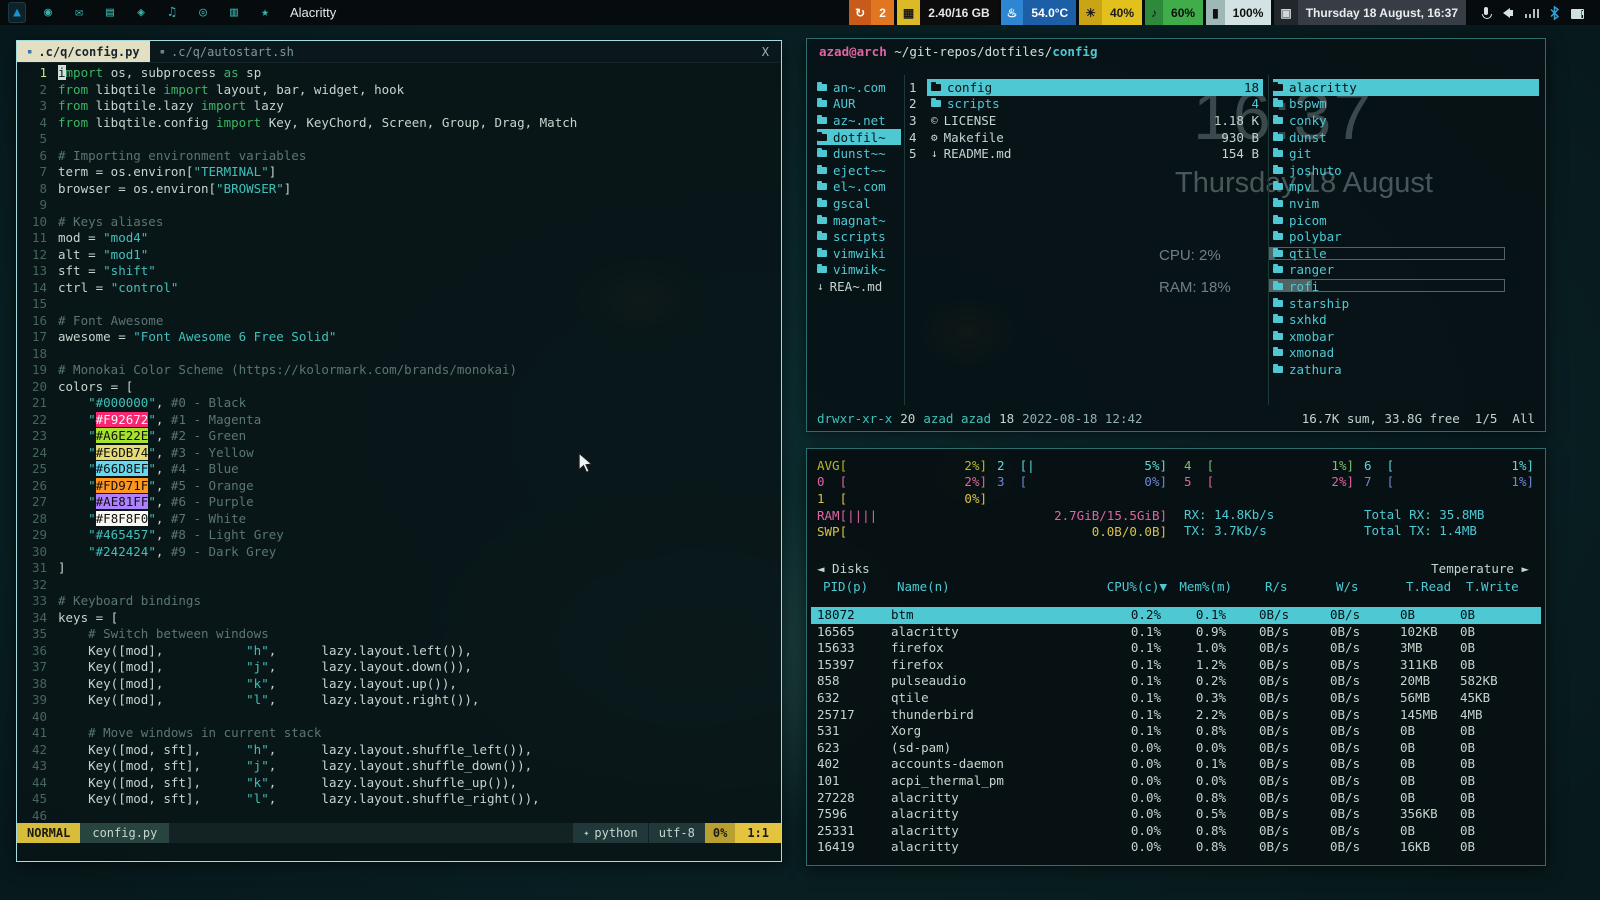  What do you see at coordinates (1176, 681) in the screenshot?
I see `process-row: 858 pulseaudio 0.1% 0.2% 0B/s 0B/s 20MB 582KB` at bounding box center [1176, 681].